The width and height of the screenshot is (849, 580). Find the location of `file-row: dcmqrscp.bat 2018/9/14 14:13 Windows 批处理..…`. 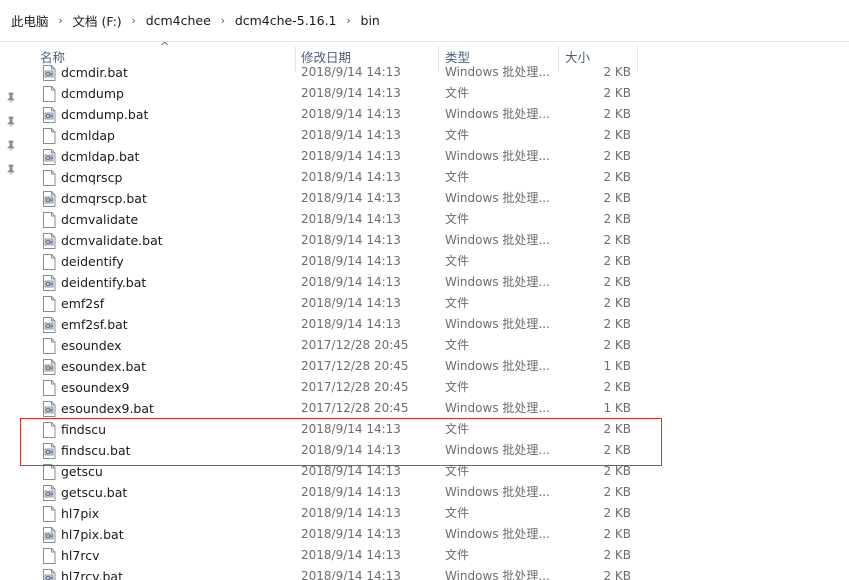

file-row: dcmqrscp.bat 2018/9/14 14:13 Windows 批处理..… is located at coordinates (424, 198).